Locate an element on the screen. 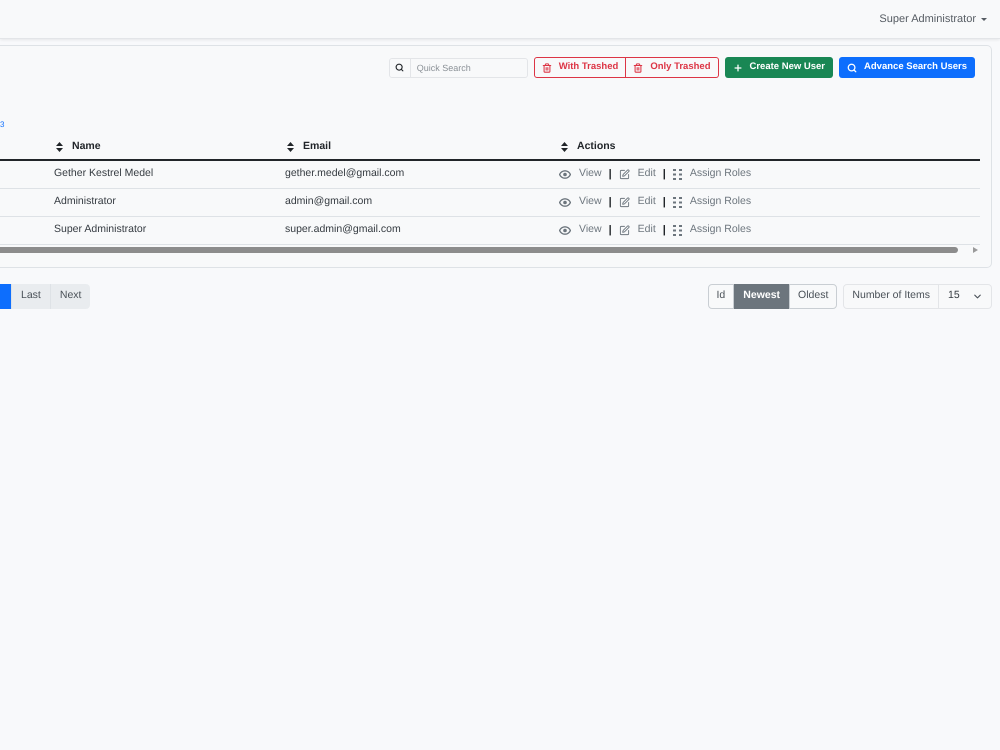 Image resolution: width=1000 pixels, height=750 pixels. trash-filter-button: With Trashed is located at coordinates (580, 67).